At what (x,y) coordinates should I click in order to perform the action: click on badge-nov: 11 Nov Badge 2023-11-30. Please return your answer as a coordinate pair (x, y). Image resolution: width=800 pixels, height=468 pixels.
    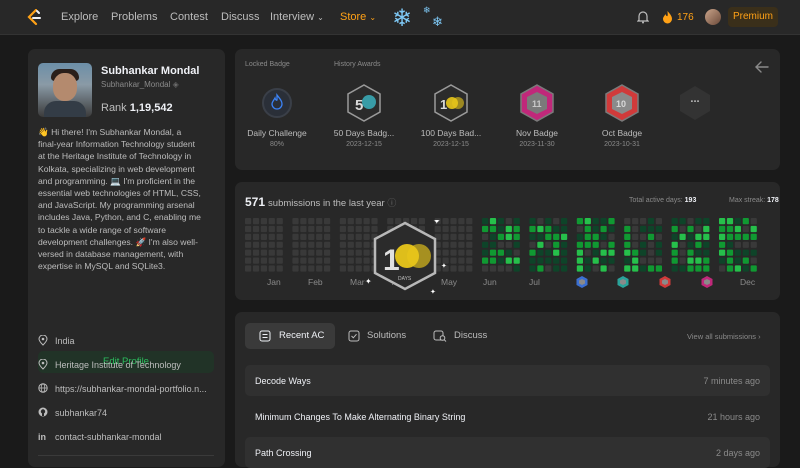
    Looking at the image, I should click on (537, 115).